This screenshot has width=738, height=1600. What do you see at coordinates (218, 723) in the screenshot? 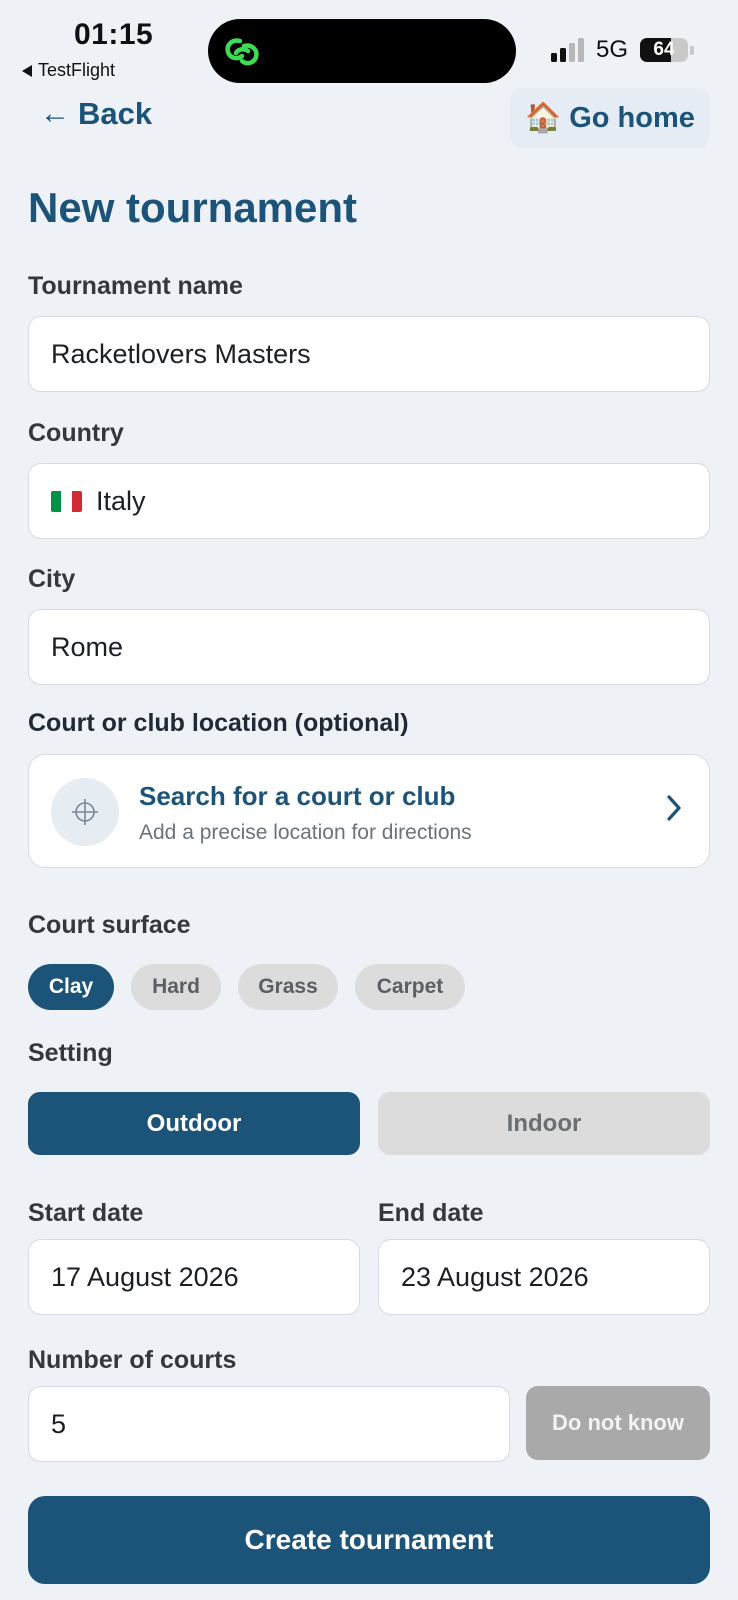
I see `location-label: Court or club location (optional)` at bounding box center [218, 723].